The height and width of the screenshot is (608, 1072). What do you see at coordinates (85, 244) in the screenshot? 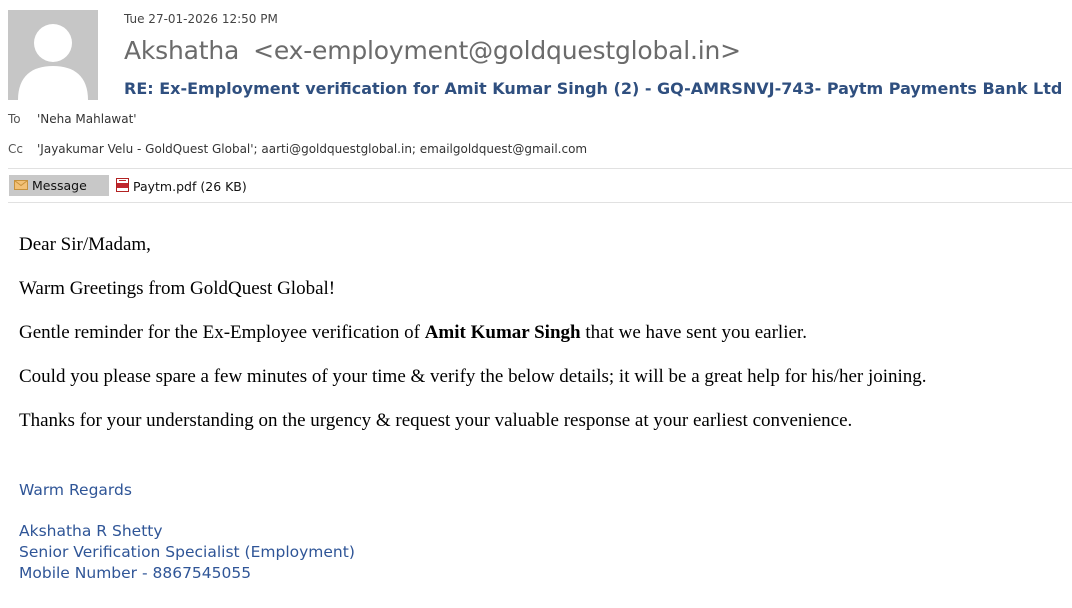
I see `greeting: Dear Sir/Madam,` at bounding box center [85, 244].